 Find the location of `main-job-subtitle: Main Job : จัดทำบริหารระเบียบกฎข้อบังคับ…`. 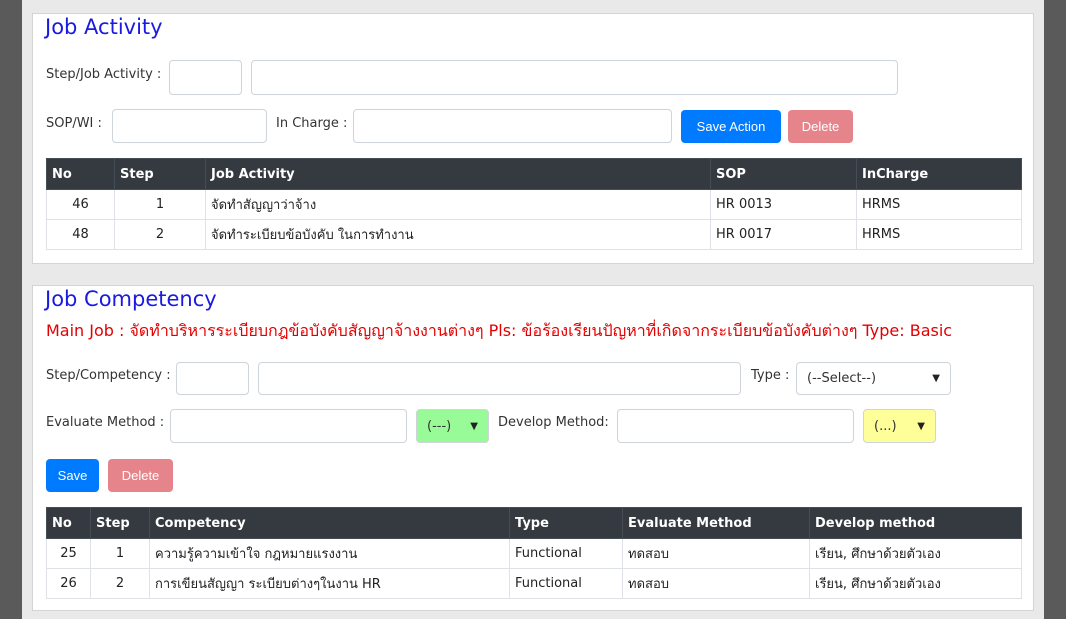

main-job-subtitle: Main Job : จัดทำบริหารระเบียบกฎข้อบังคับ… is located at coordinates (499, 330).